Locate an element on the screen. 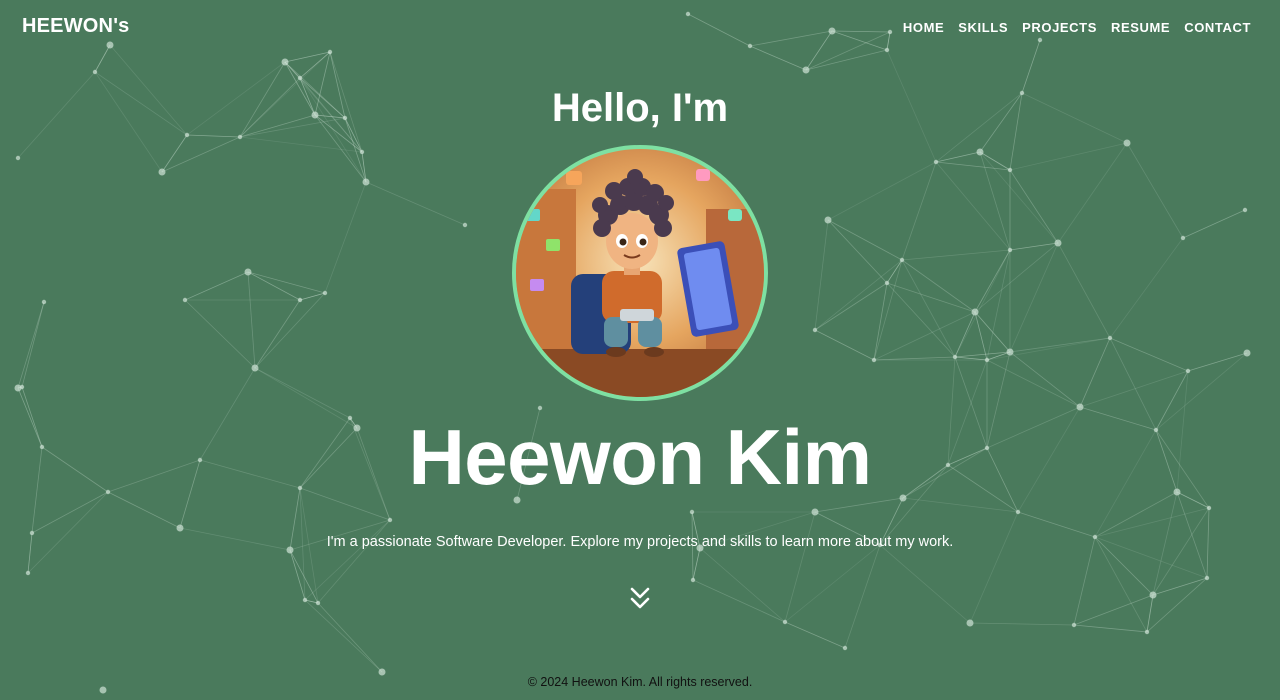  nav-resume: RESUME is located at coordinates (1140, 27).